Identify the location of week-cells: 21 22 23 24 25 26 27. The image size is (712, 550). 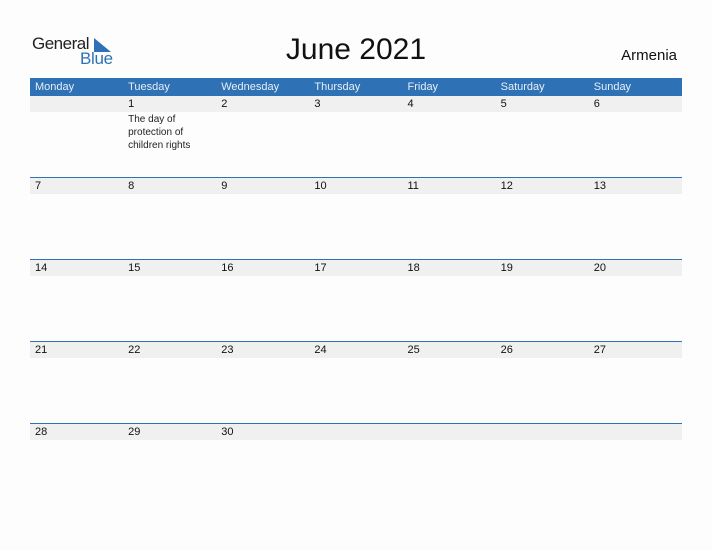
(356, 350).